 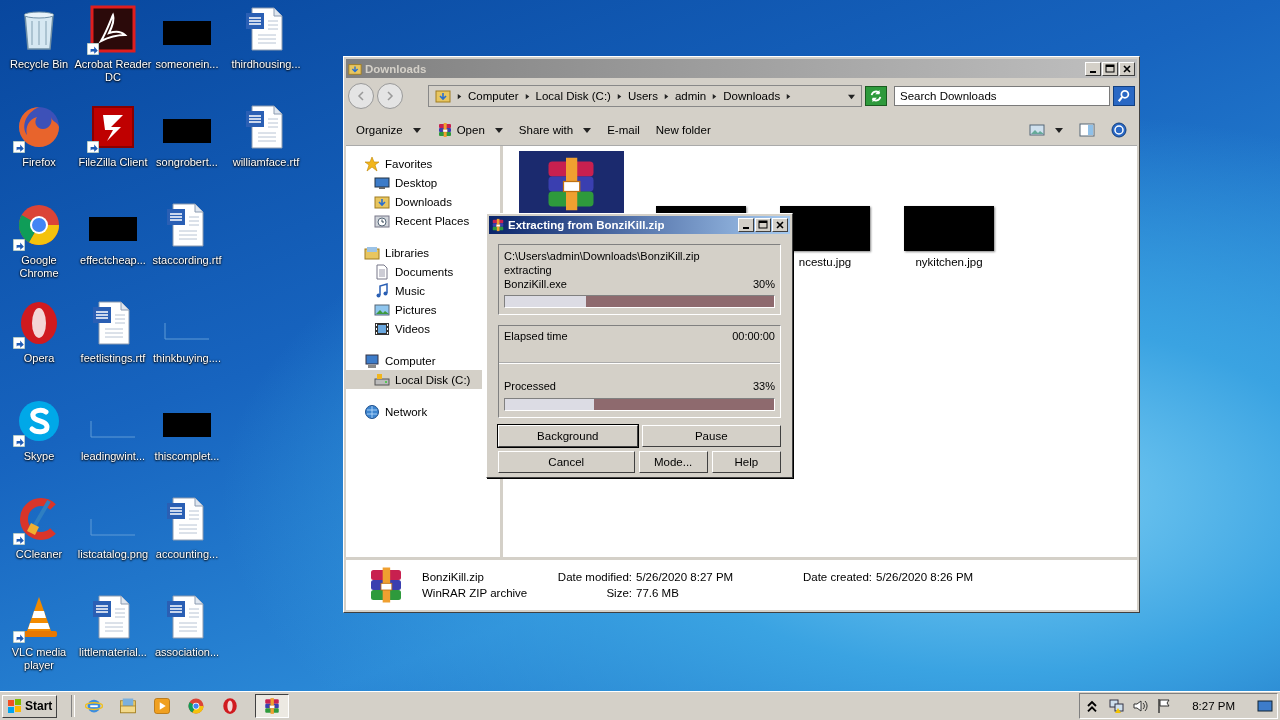 What do you see at coordinates (382, 220) in the screenshot?
I see `clock-folder-icon` at bounding box center [382, 220].